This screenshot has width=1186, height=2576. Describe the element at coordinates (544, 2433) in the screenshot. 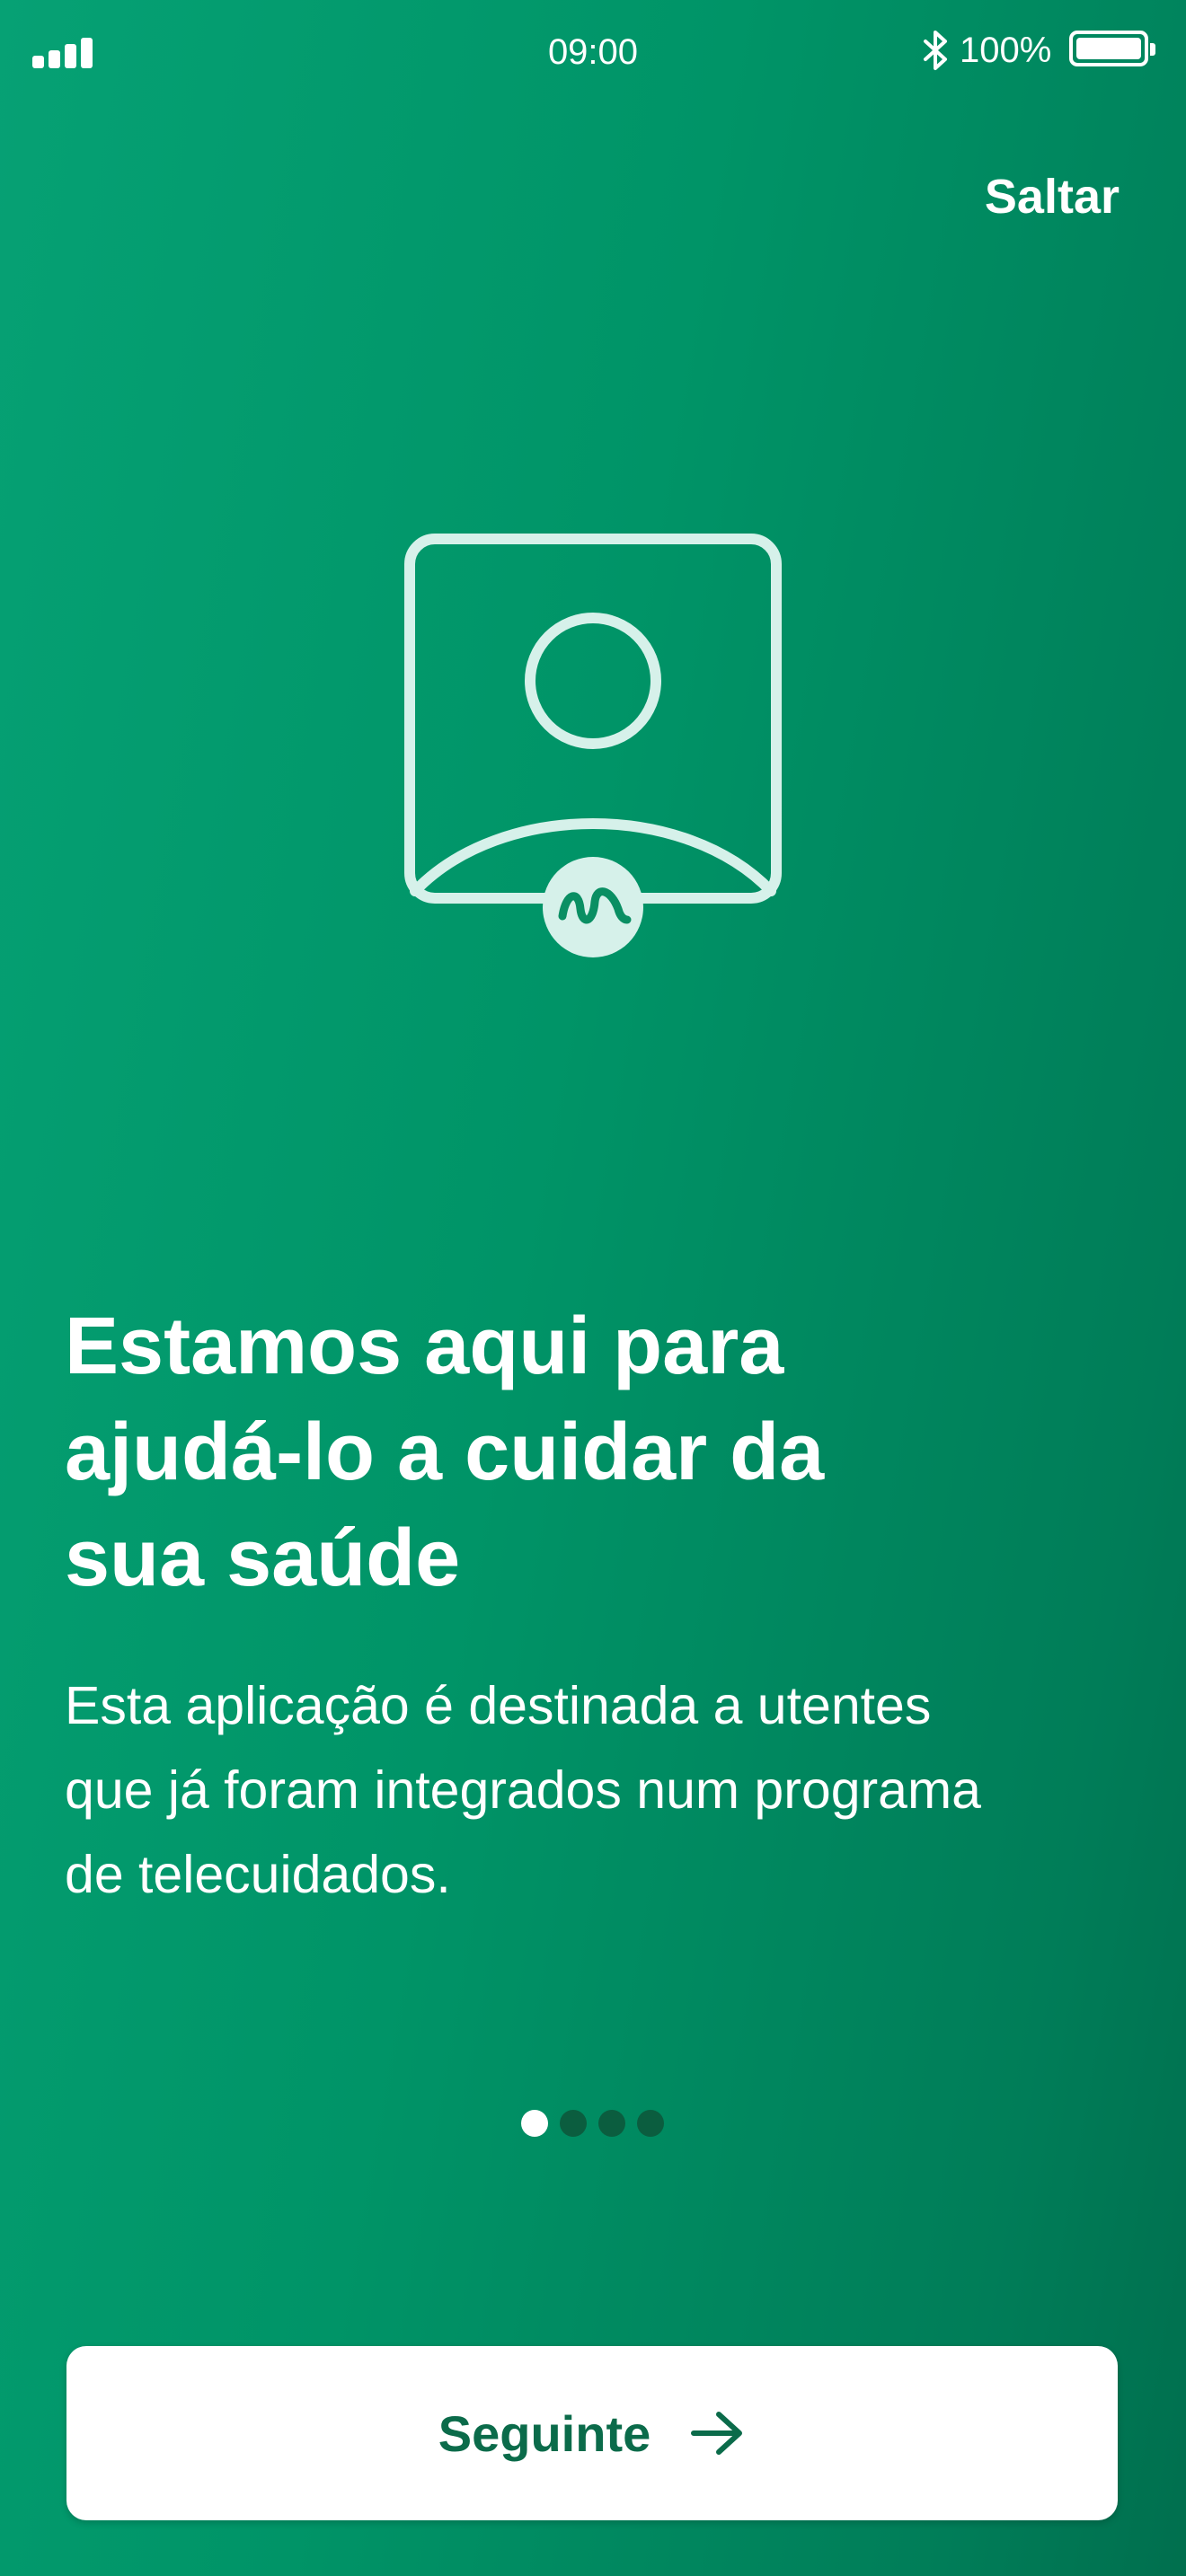

I see `next-button-label: Seguinte` at that location.